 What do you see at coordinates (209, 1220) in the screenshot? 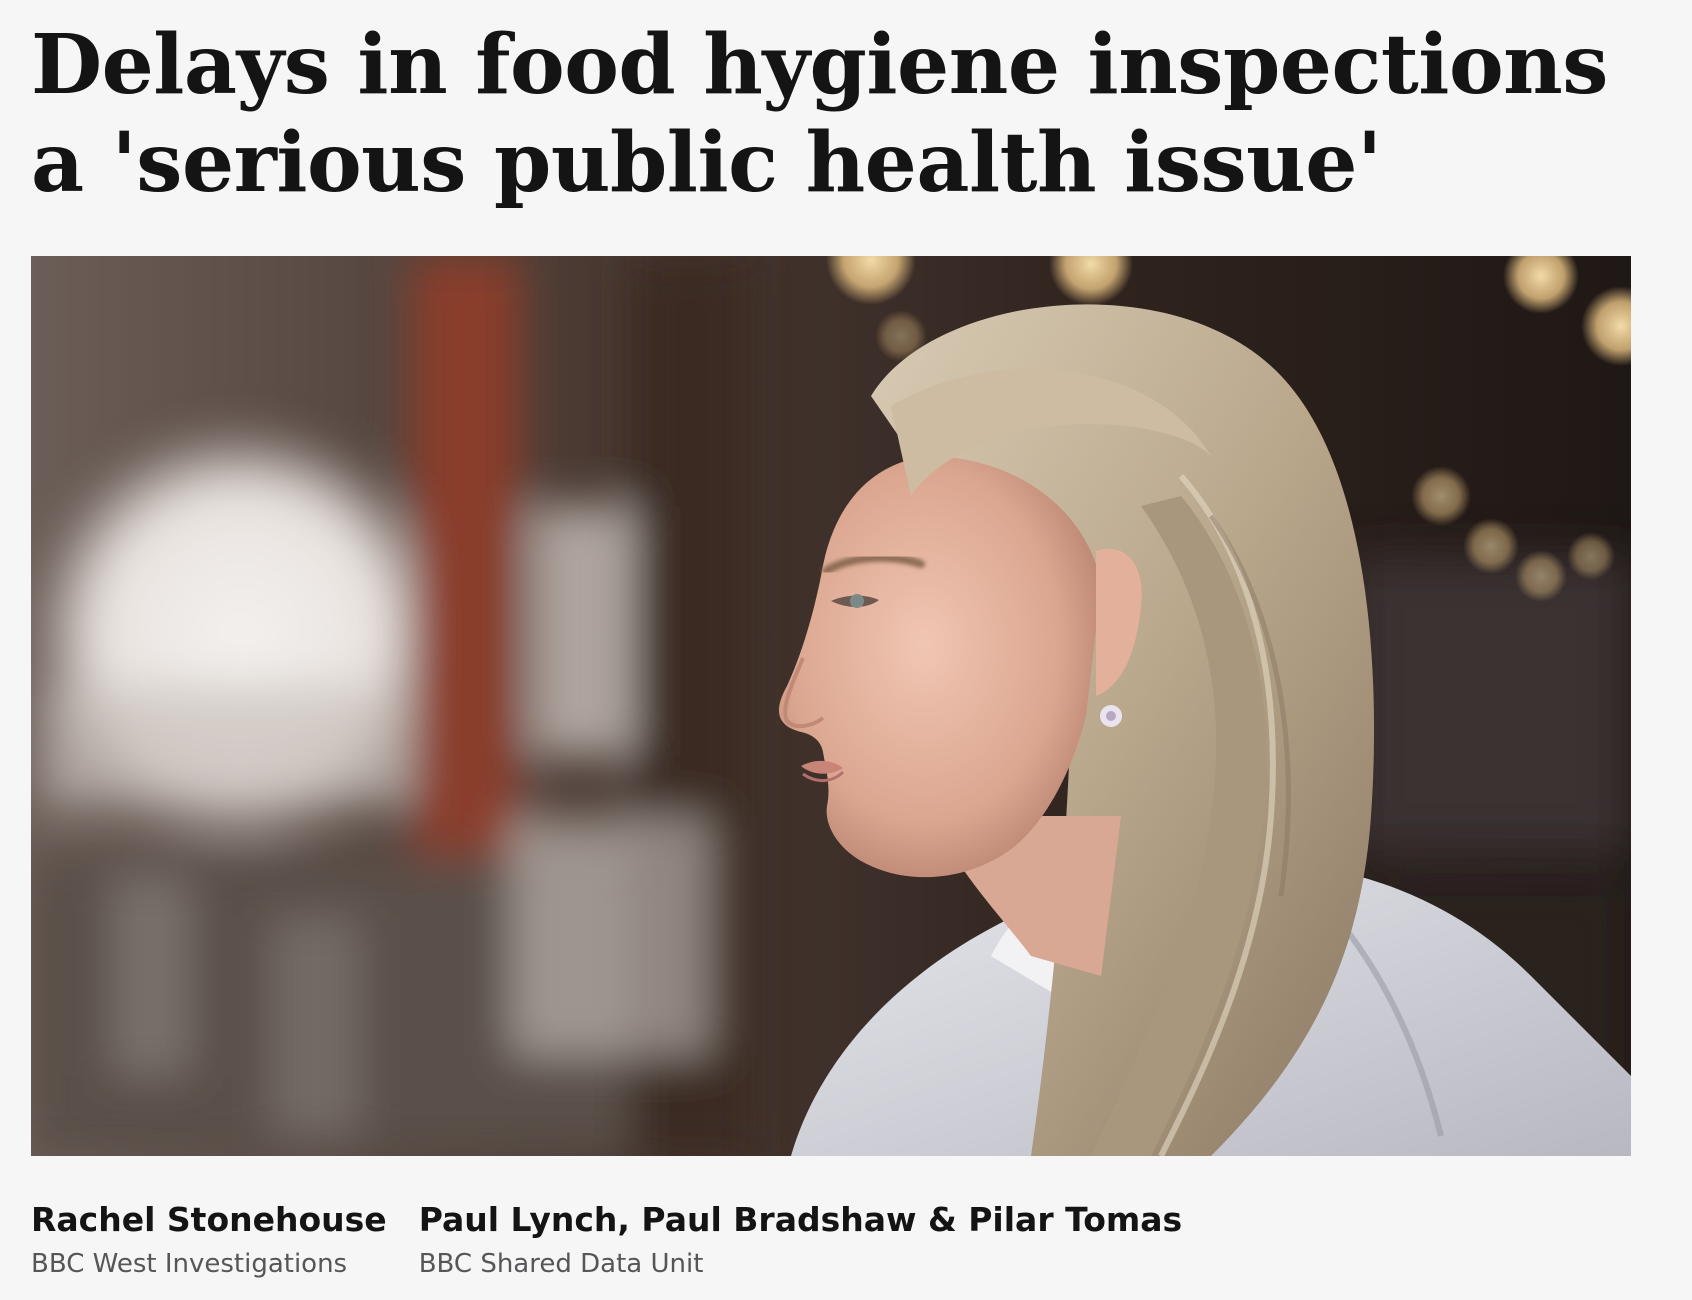
I see `author-name-link: Rachel Stonehouse` at bounding box center [209, 1220].